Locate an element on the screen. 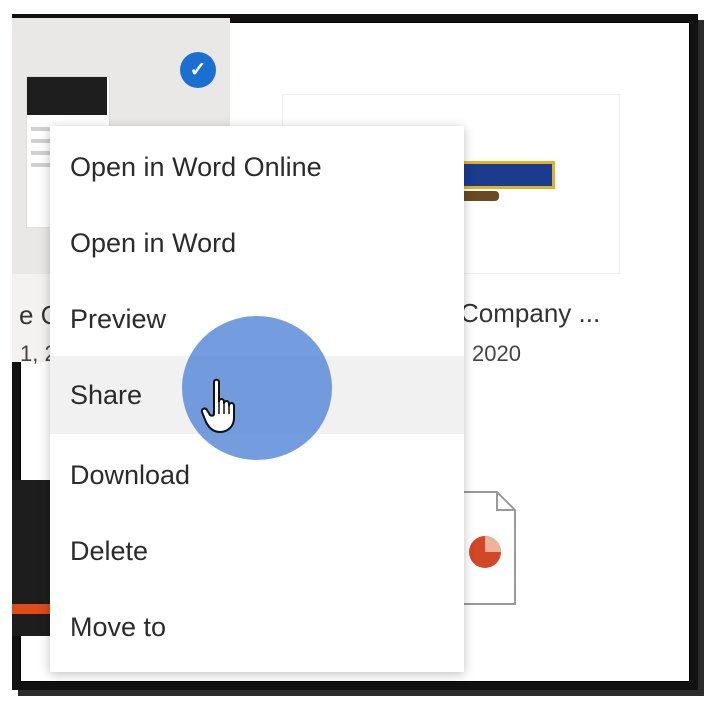  thumbnail-detail is located at coordinates (479, 196).